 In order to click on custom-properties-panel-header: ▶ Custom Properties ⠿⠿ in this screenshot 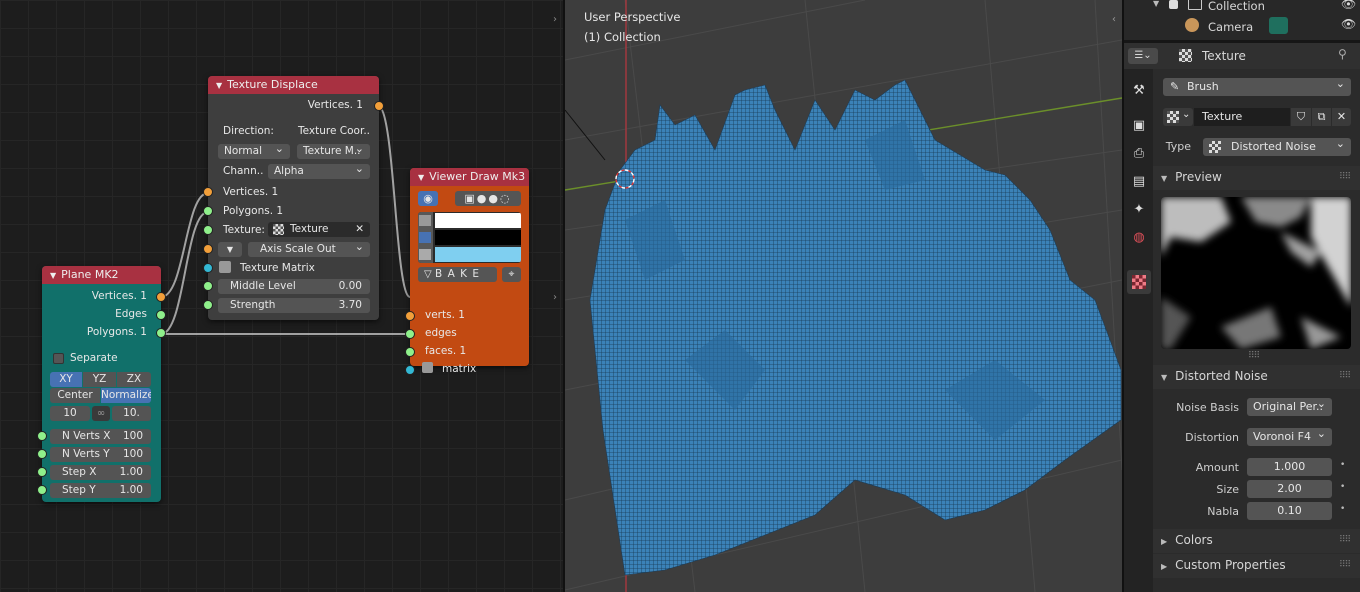, I will do `click(1256, 566)`.